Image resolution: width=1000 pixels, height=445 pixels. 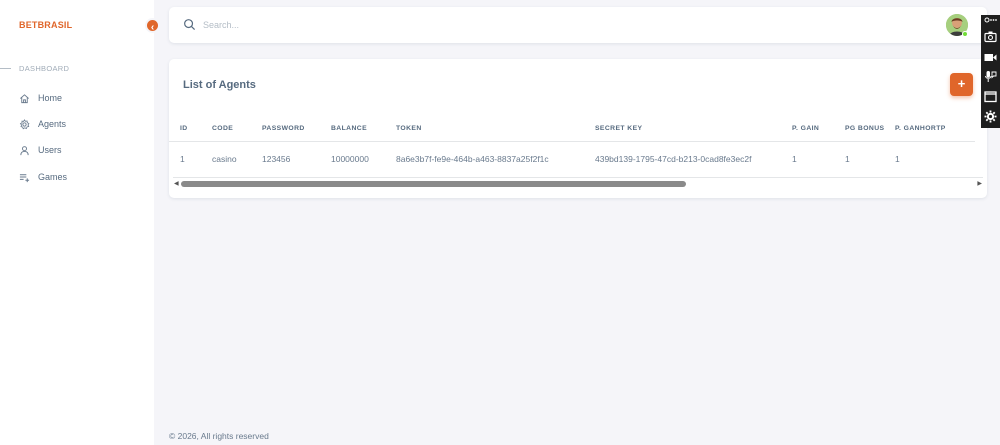 What do you see at coordinates (350, 159) in the screenshot?
I see `cell-balance: 10000000` at bounding box center [350, 159].